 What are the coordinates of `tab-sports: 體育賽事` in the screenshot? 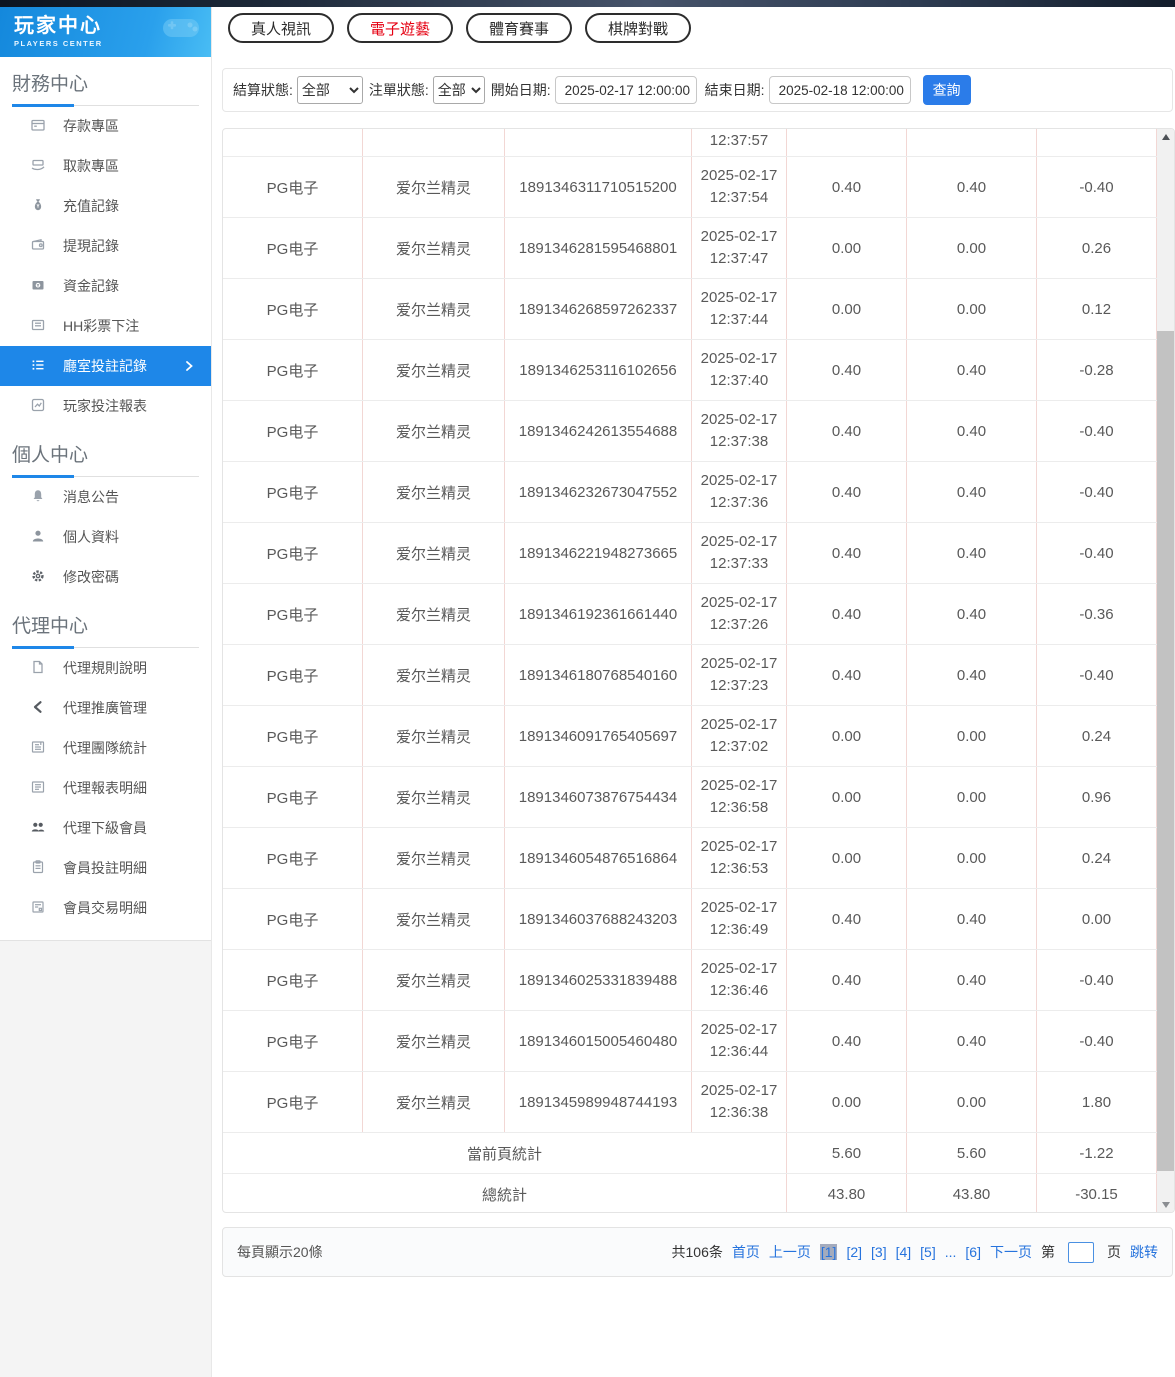 It's located at (519, 28).